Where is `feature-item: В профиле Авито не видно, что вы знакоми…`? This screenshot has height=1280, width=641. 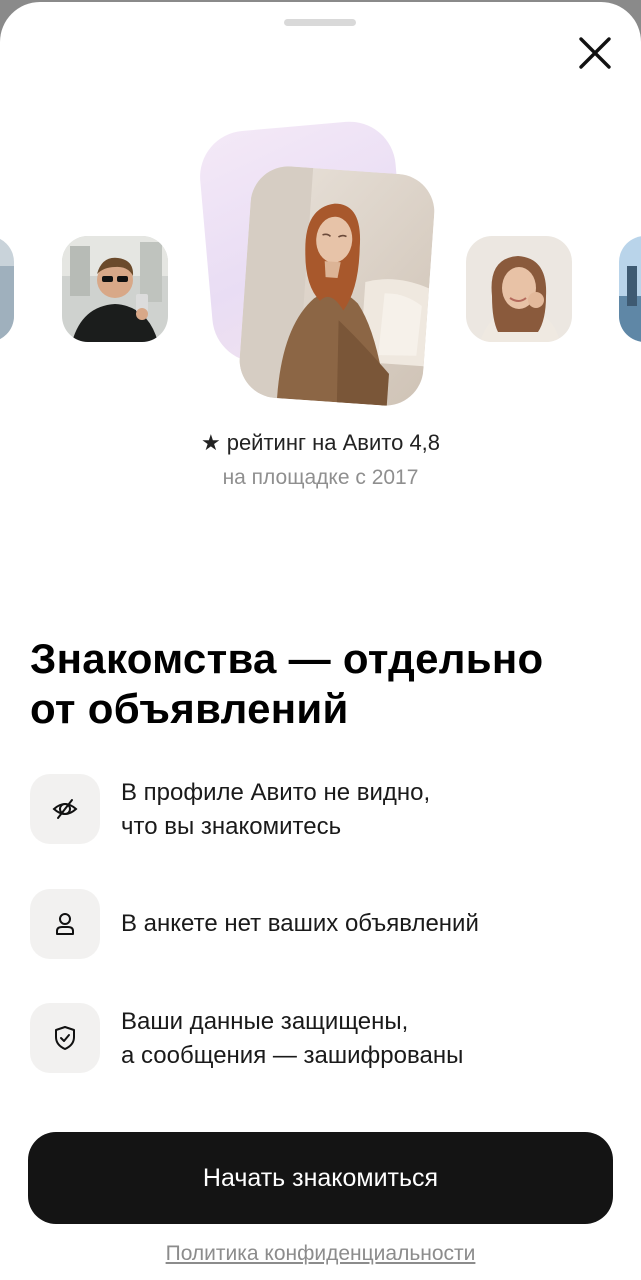
feature-item: В профиле Авито не видно, что вы знакоми… is located at coordinates (325, 810).